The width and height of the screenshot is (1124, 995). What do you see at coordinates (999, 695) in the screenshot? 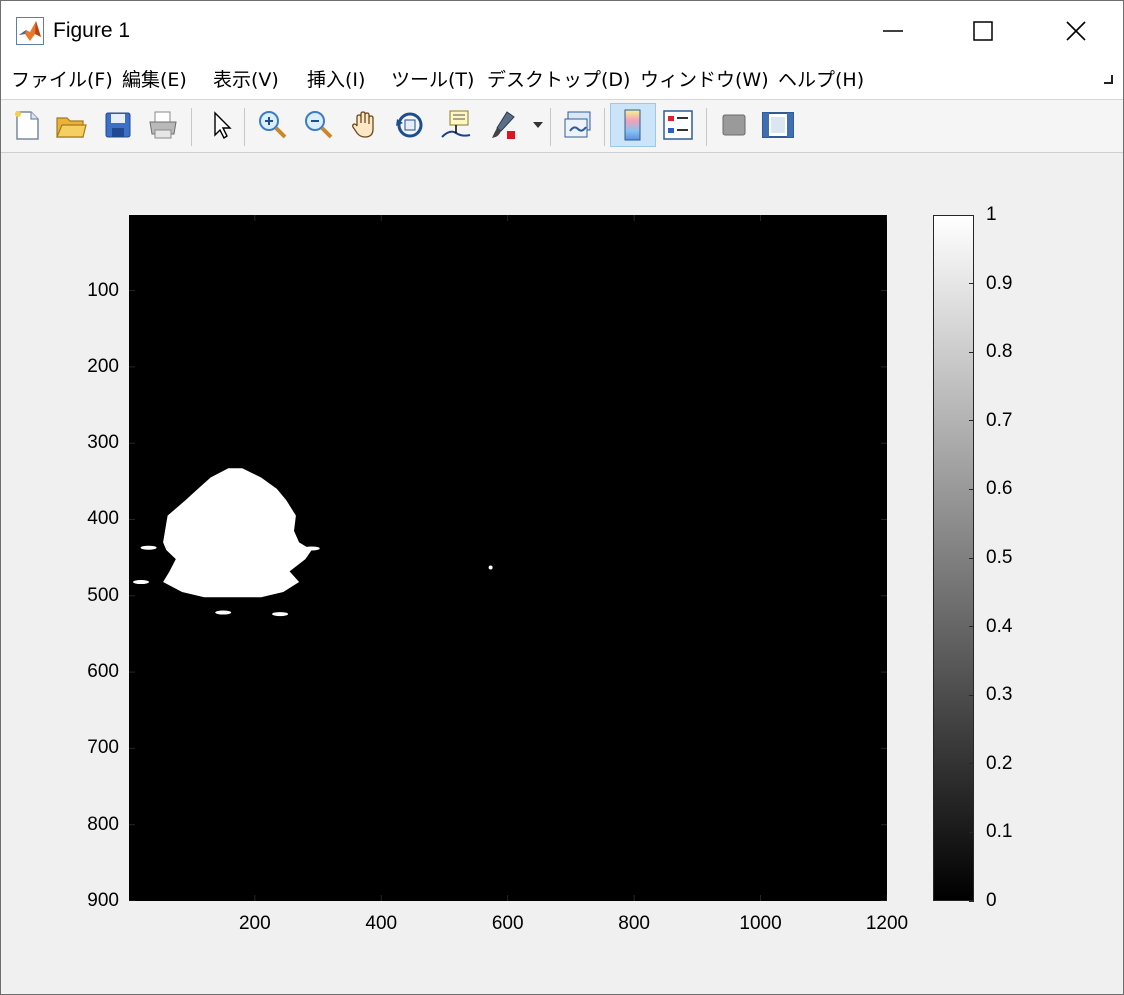
I see `colorbar-tick-label: 0.3` at bounding box center [999, 695].